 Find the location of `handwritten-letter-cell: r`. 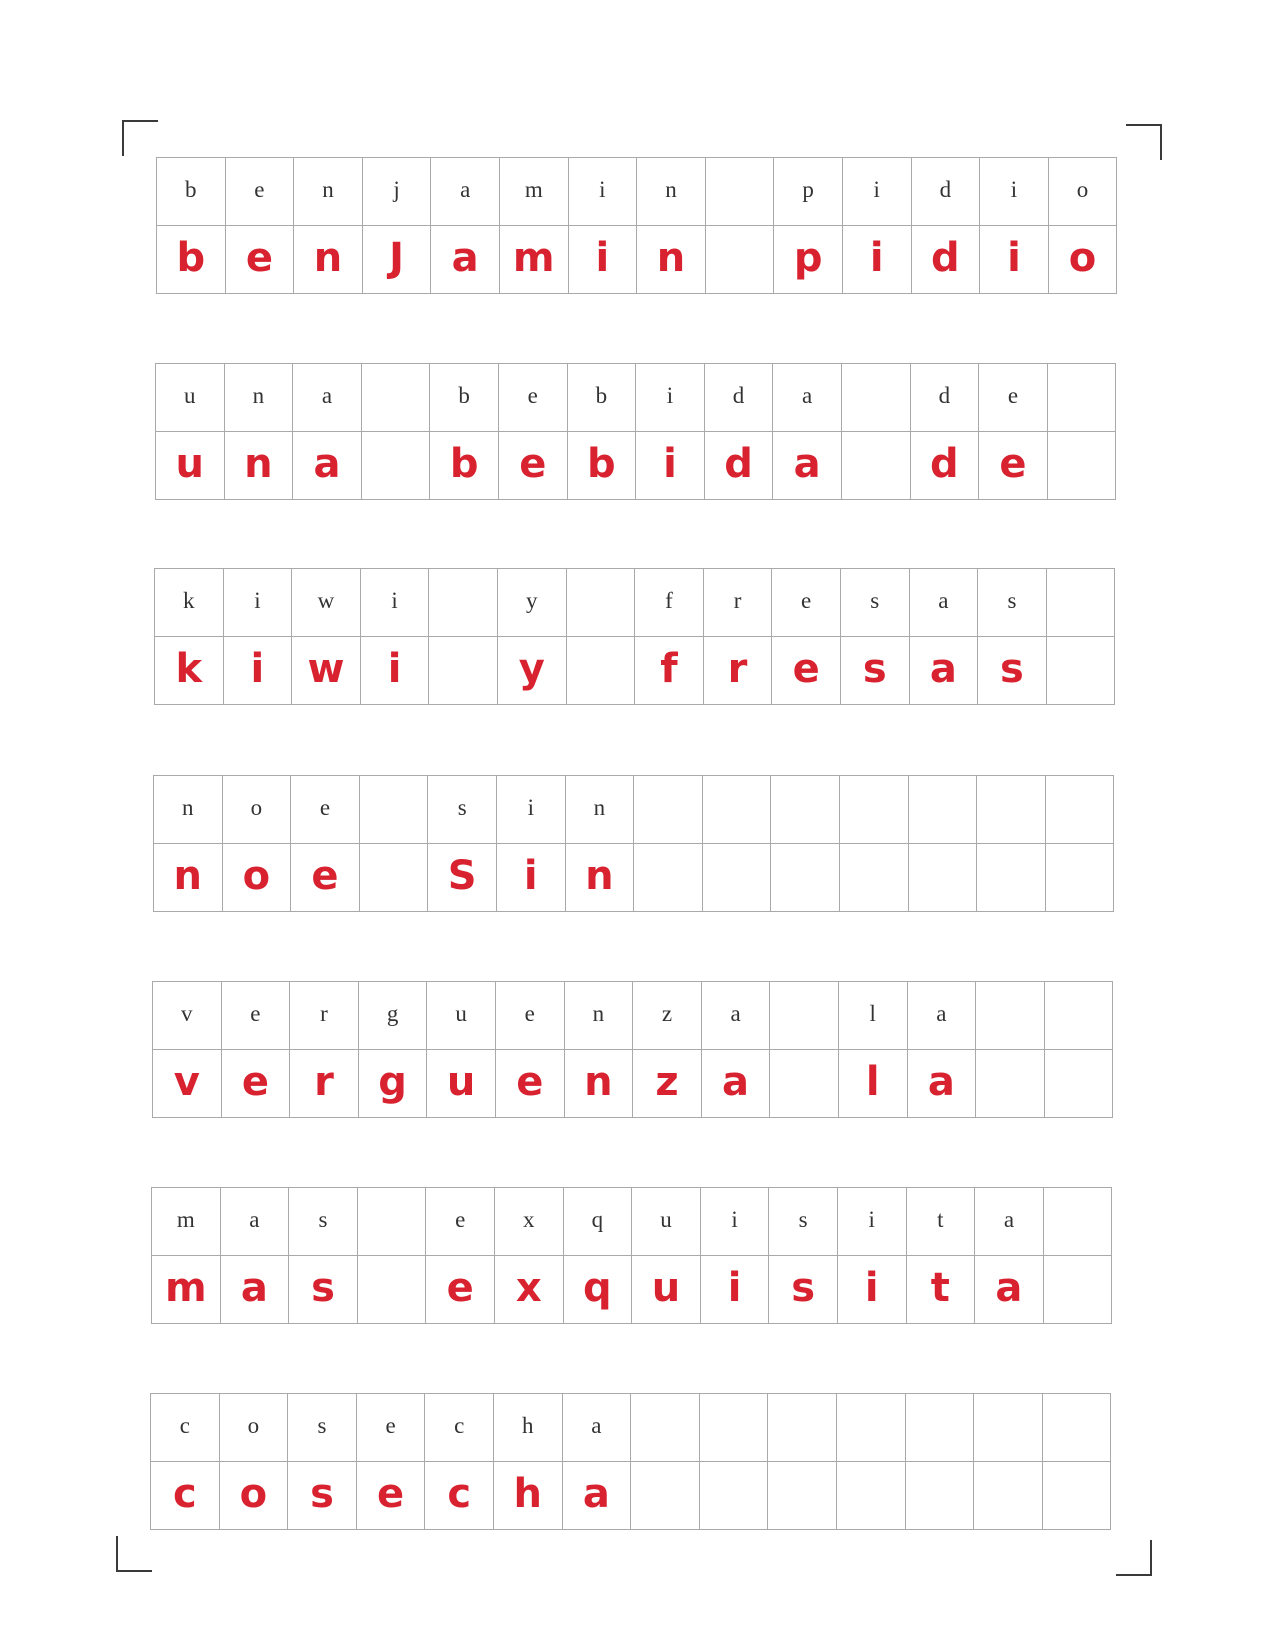

handwritten-letter-cell: r is located at coordinates (738, 671).